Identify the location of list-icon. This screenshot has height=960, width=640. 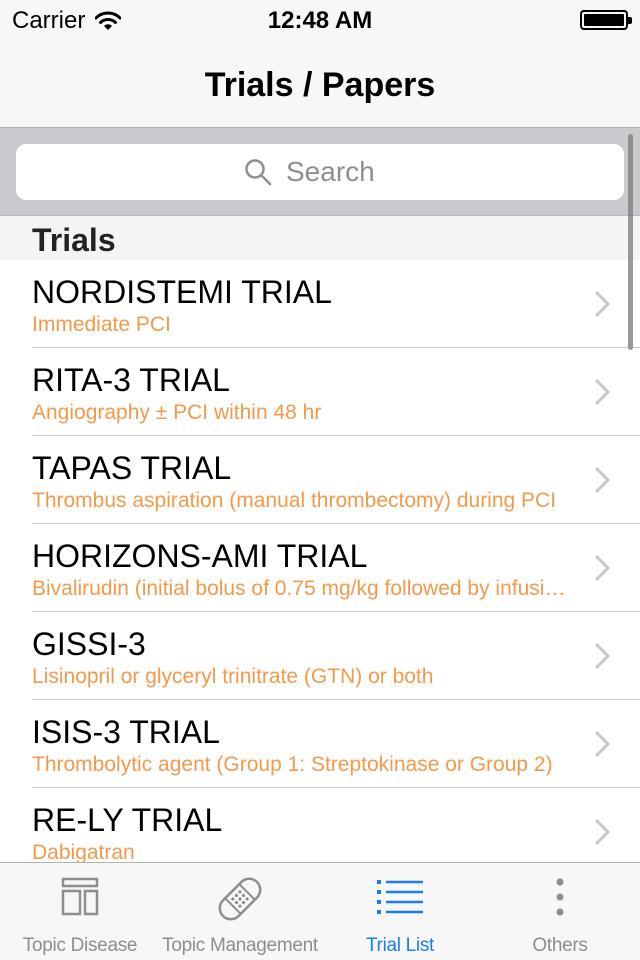
(400, 897).